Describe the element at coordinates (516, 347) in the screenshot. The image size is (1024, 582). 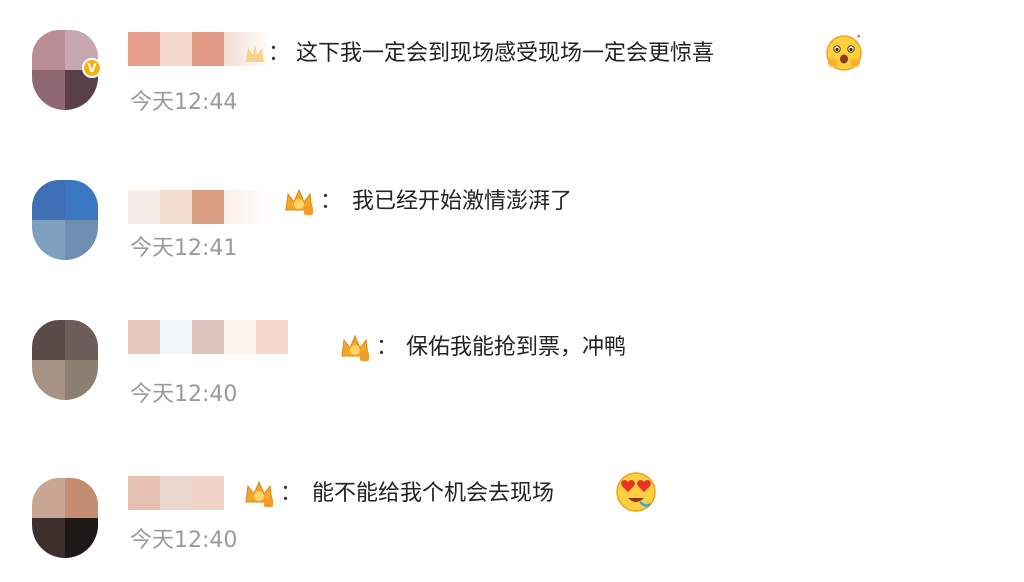
I see `comment-text: 保佑我能抢到票，冲鸭` at that location.